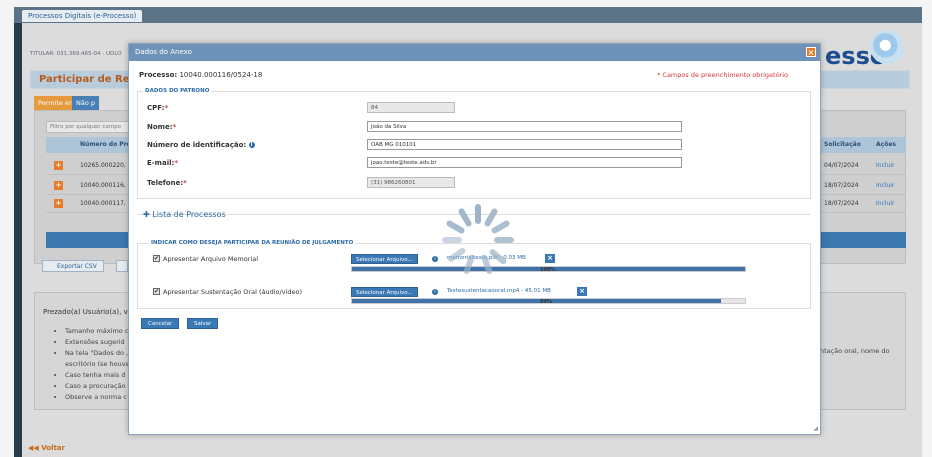  I want to click on header-solicitacao: Solicitação, so click(842, 144).